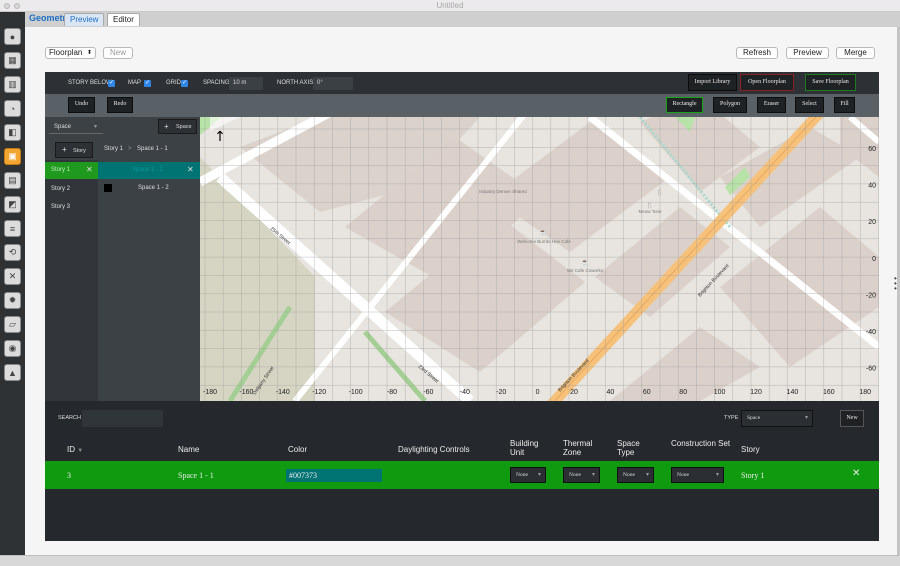  I want to click on story-item-label: Story 2, so click(61, 189).